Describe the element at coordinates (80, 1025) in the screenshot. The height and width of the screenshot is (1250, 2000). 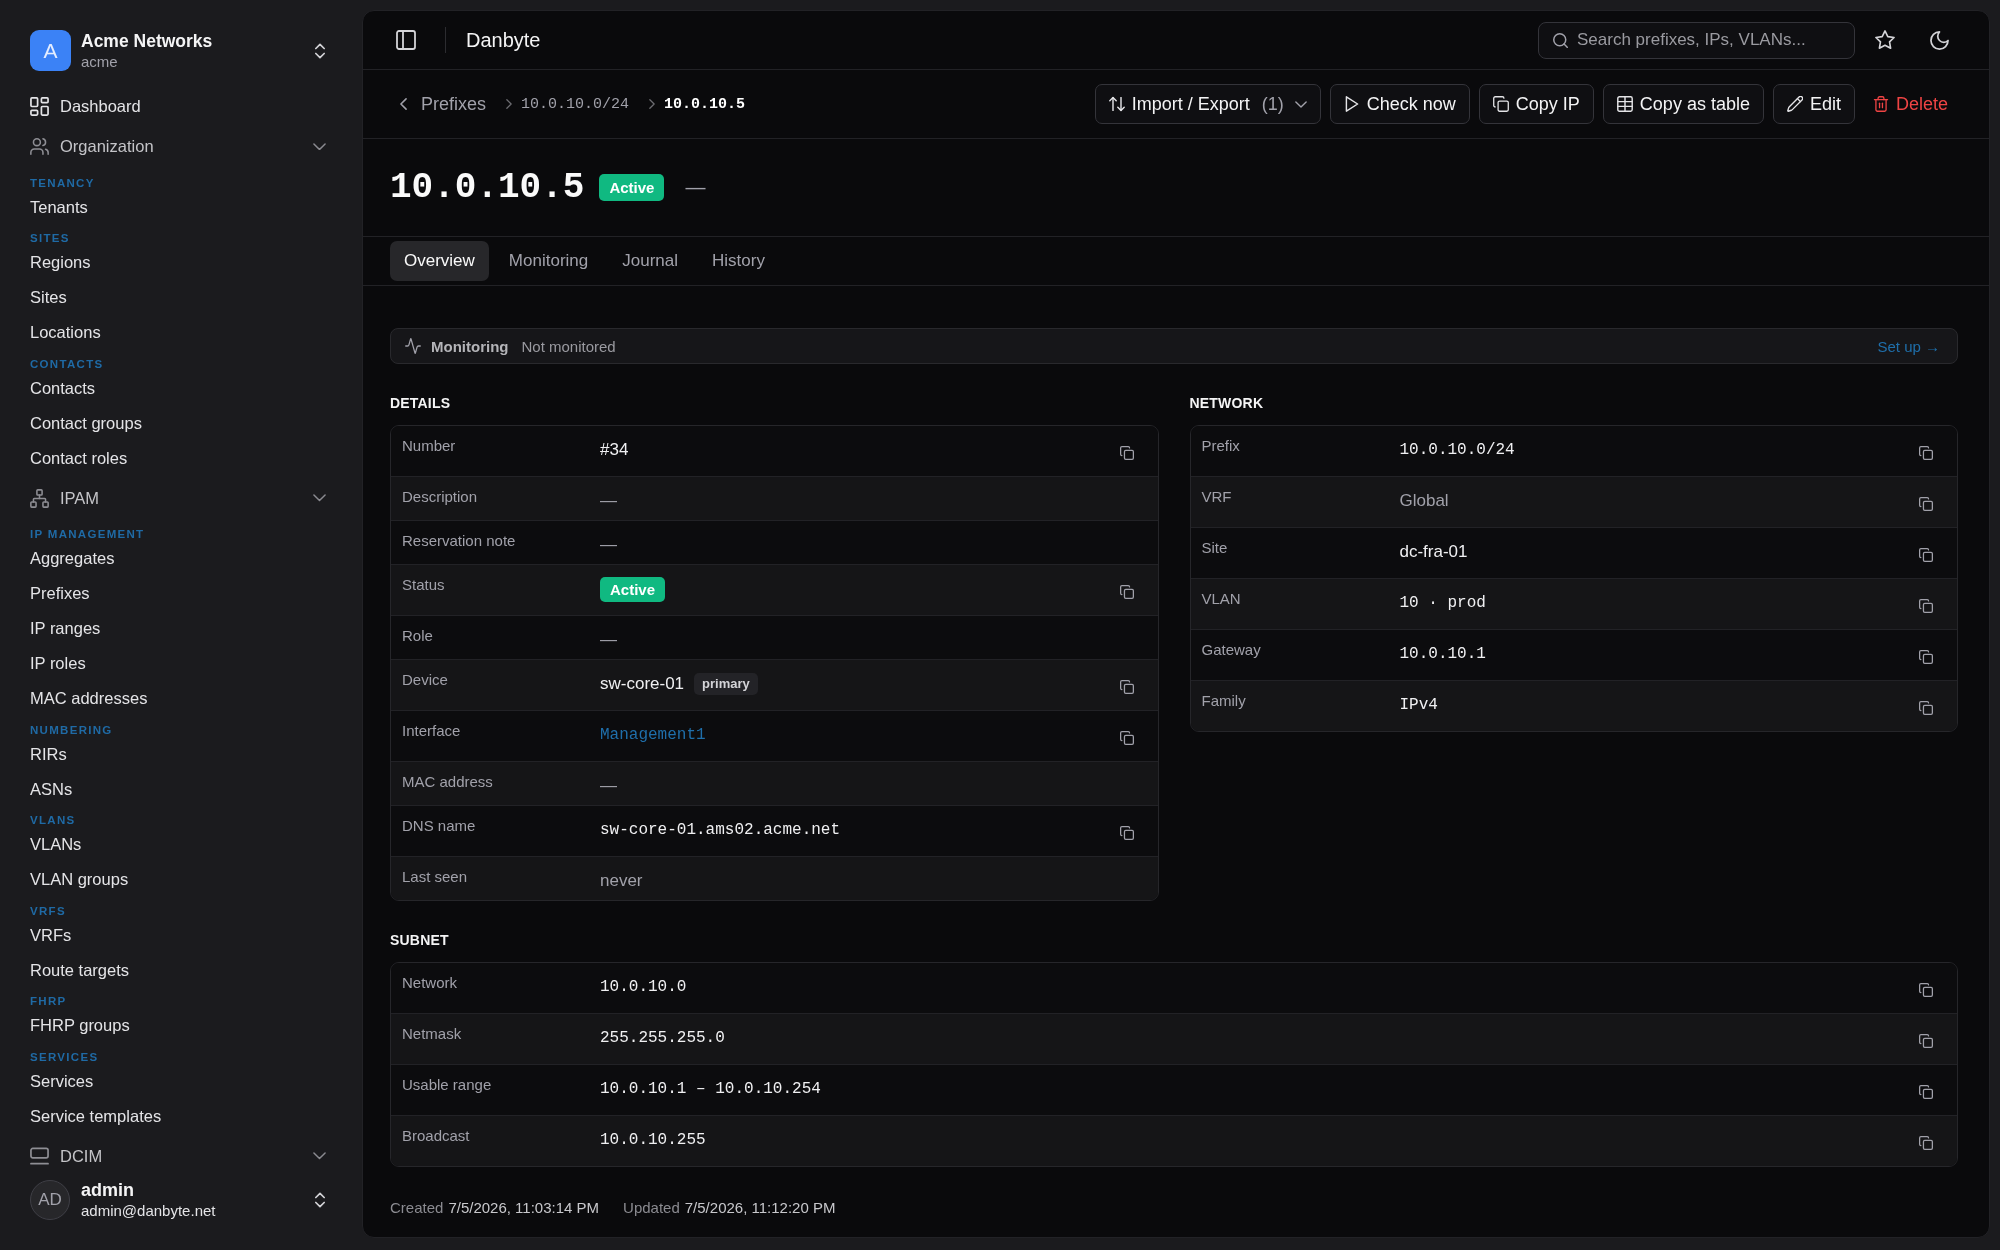
I see `nav-item: FHRP groups` at that location.